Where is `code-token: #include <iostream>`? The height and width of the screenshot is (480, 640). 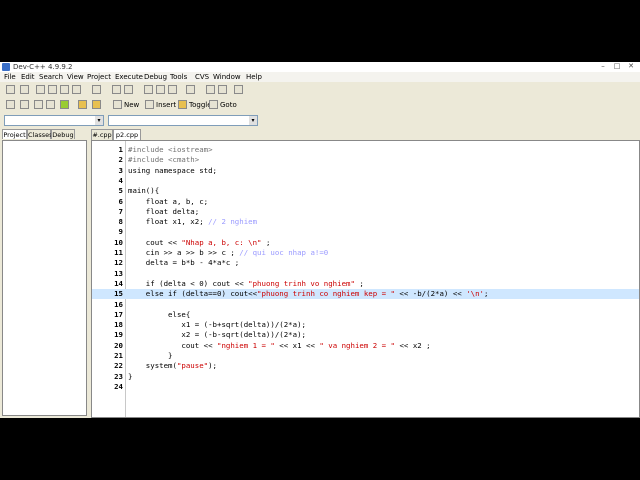 code-token: #include <iostream> is located at coordinates (170, 149).